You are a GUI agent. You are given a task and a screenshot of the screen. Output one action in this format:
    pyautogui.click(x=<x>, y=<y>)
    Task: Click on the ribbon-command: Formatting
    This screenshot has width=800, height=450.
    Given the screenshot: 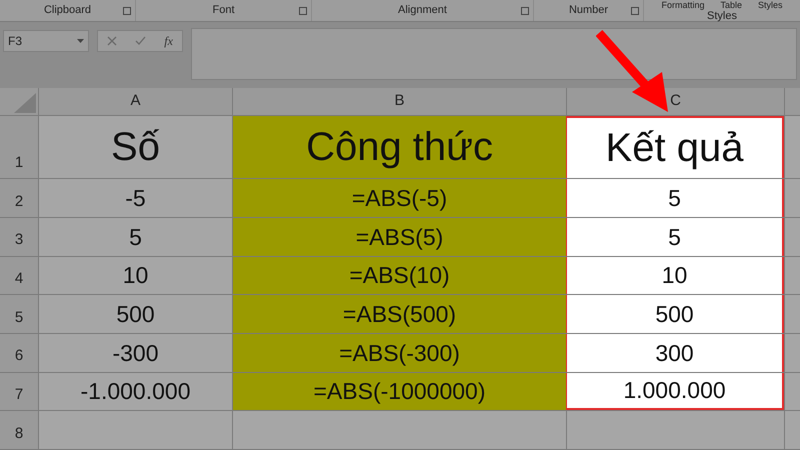 What is the action you would take?
    pyautogui.click(x=682, y=5)
    